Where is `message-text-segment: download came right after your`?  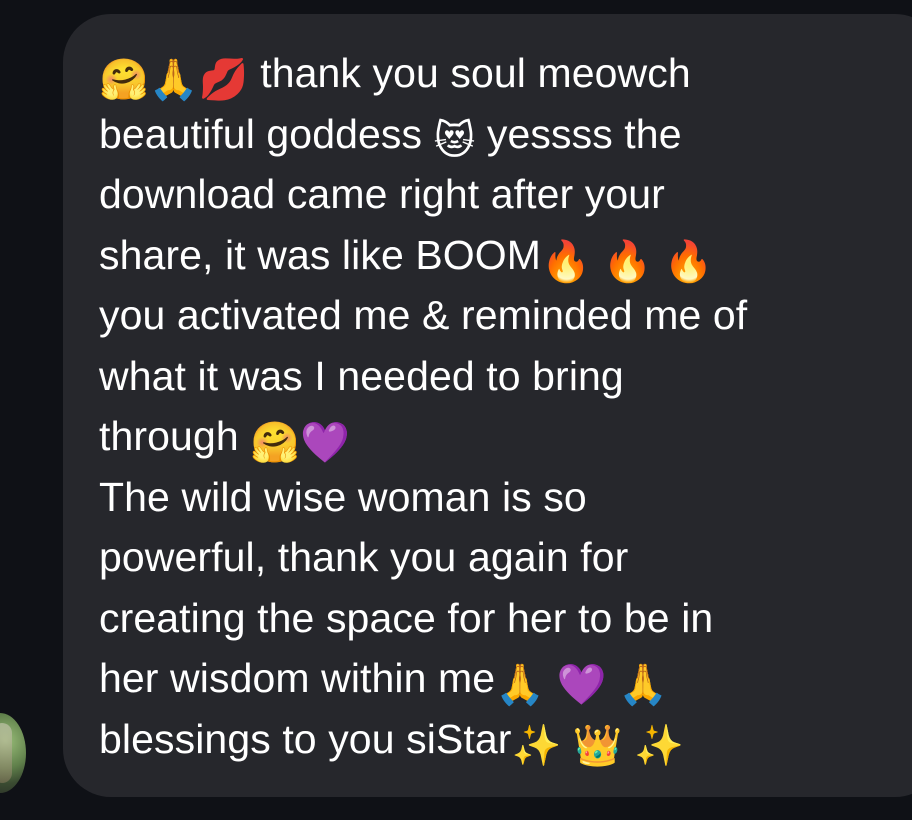 message-text-segment: download came right after your is located at coordinates (382, 194).